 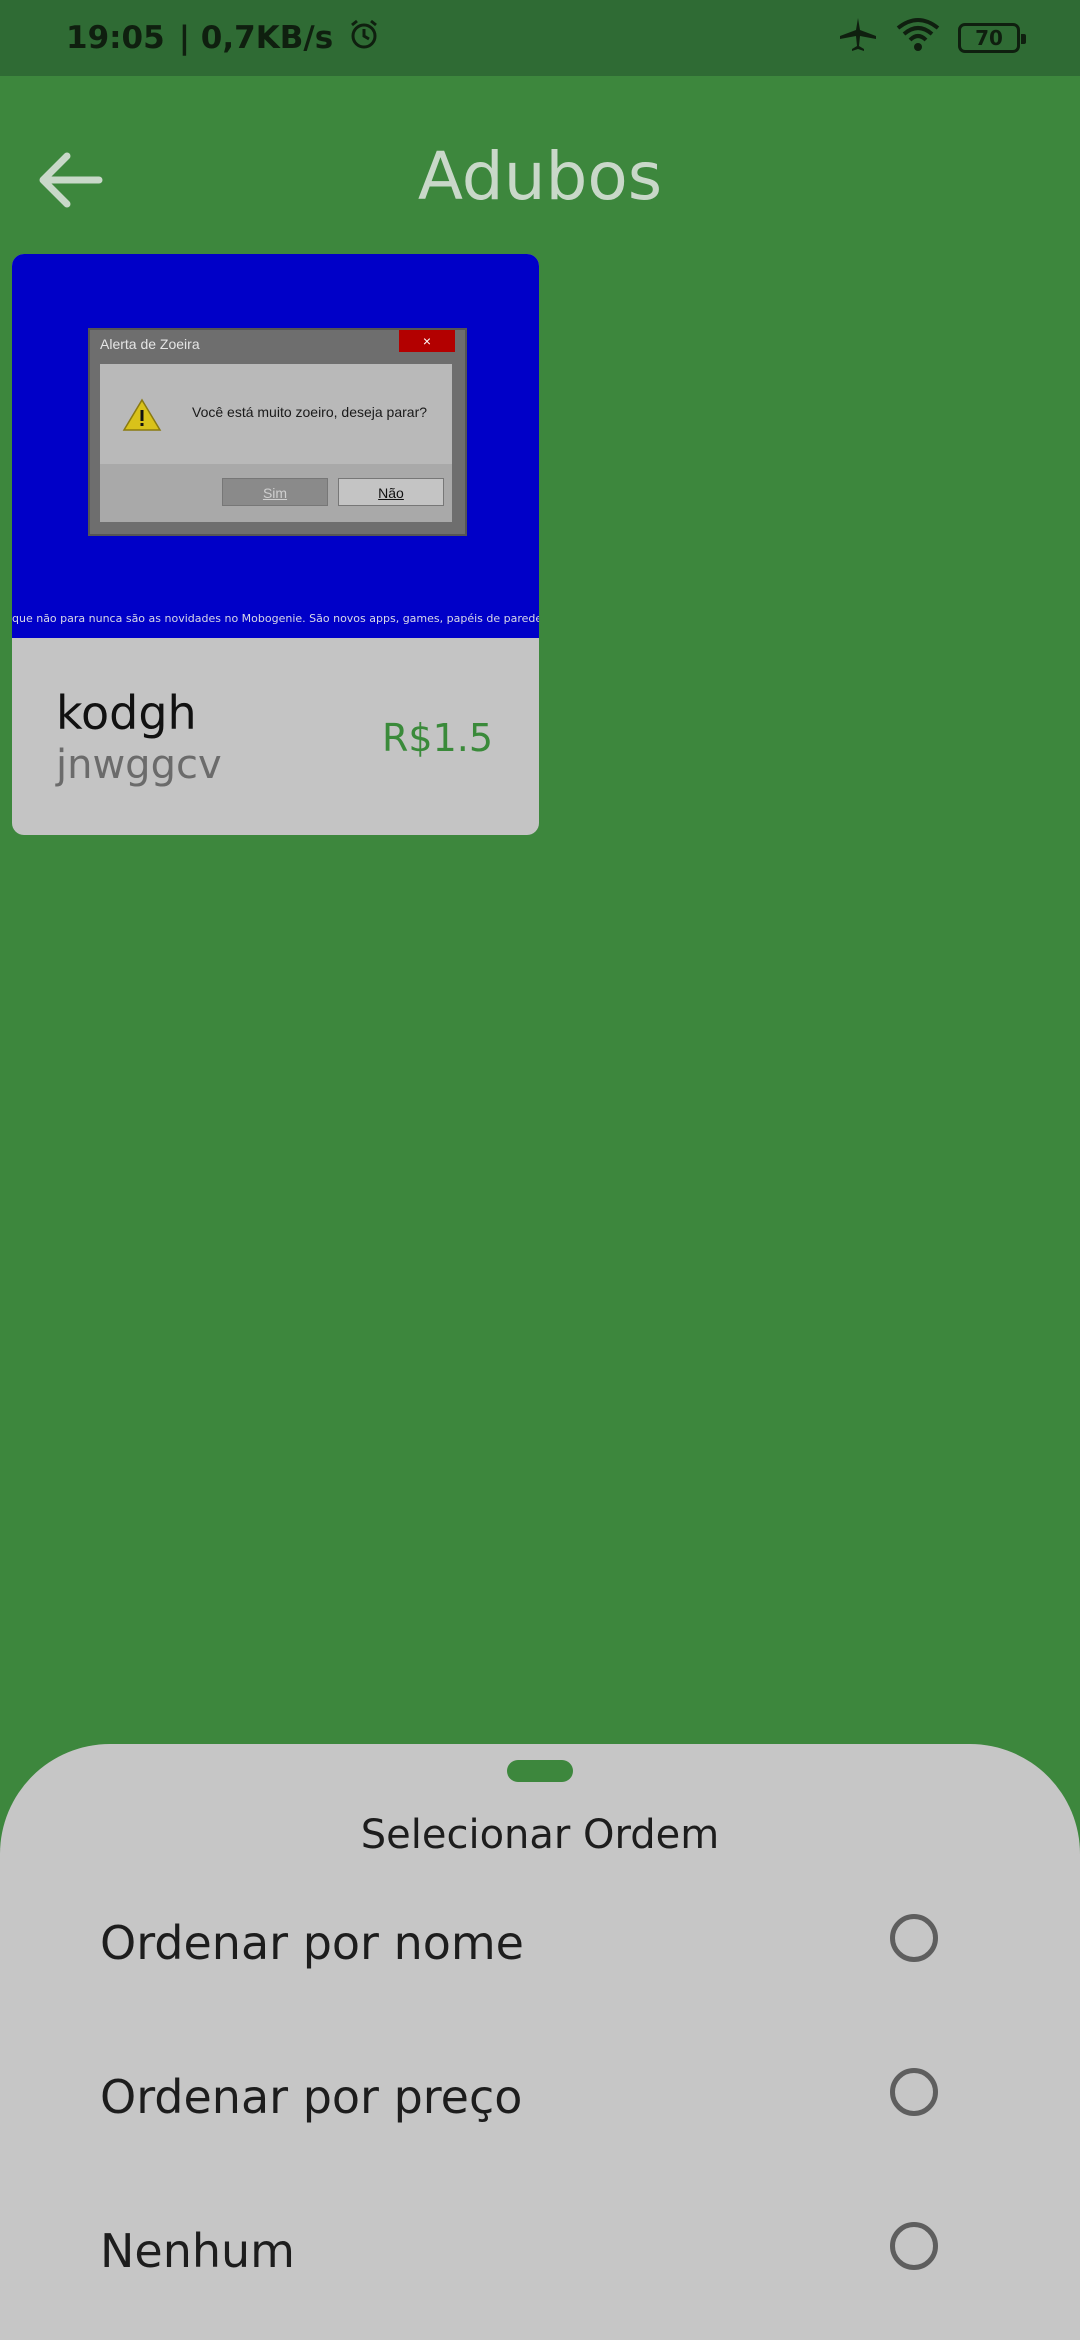 What do you see at coordinates (150, 344) in the screenshot?
I see `image-dialog-title: Alerta de Zoeira` at bounding box center [150, 344].